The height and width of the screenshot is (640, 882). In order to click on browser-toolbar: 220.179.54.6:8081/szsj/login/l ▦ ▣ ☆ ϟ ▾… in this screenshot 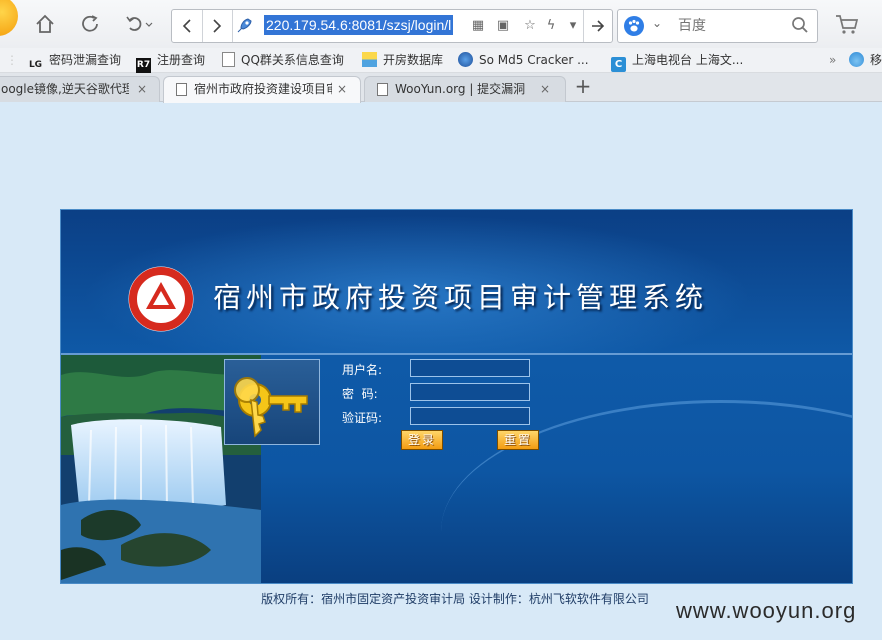, I will do `click(441, 24)`.